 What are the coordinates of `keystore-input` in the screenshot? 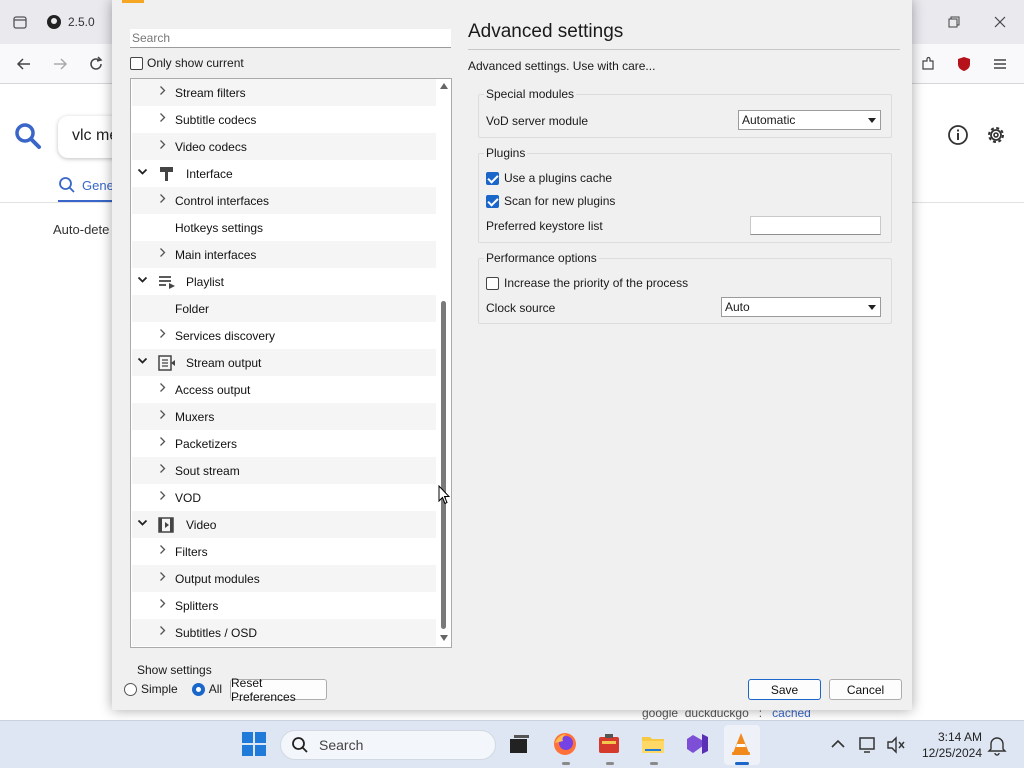 It's located at (815, 225).